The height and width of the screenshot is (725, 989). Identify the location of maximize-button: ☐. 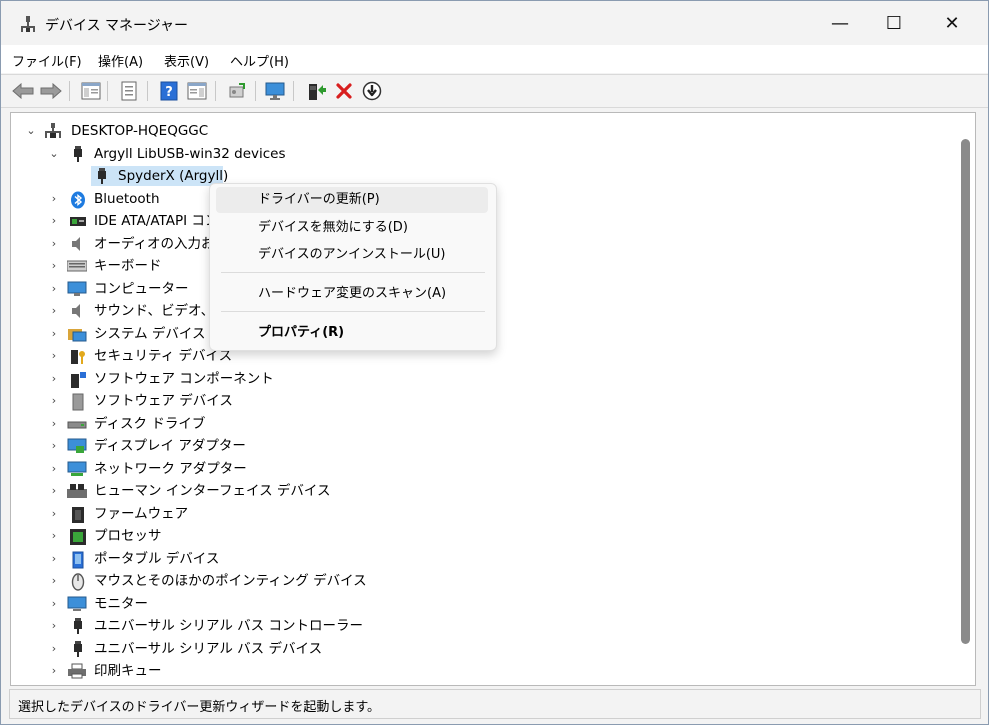
(894, 23).